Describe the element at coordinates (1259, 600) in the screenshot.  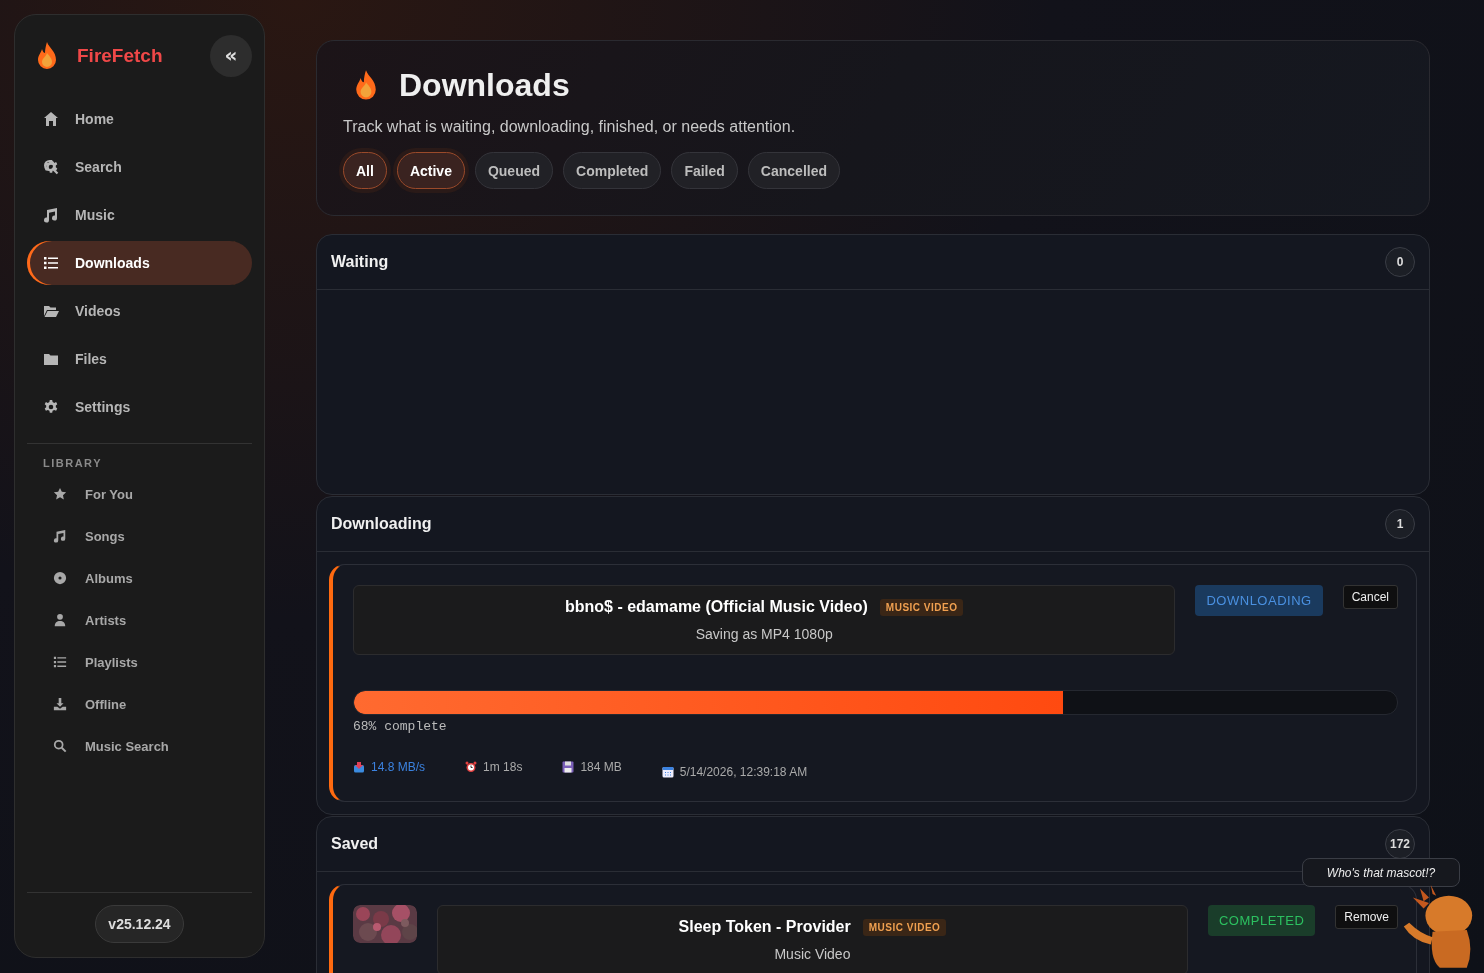
I see `status-badge: DOWNLOADING` at that location.